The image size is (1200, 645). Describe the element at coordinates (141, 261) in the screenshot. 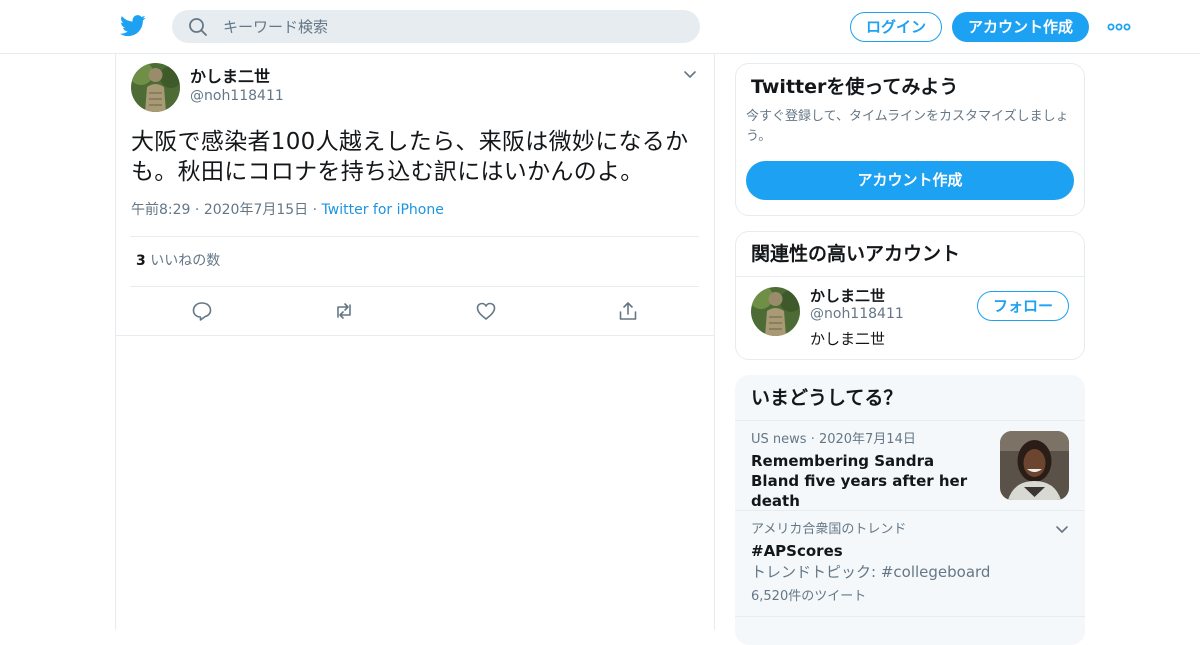

I see `likes-count: 3` at that location.